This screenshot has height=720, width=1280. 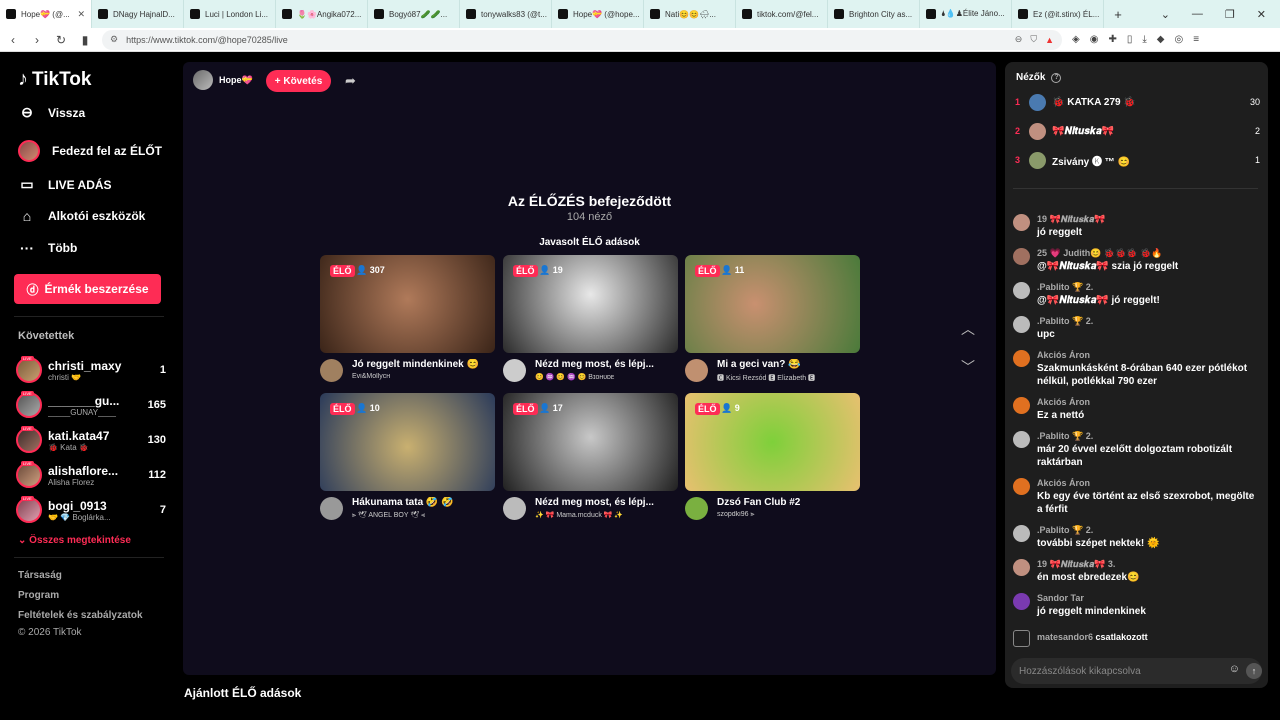 I want to click on follow-button: + Követés, so click(x=298, y=81).